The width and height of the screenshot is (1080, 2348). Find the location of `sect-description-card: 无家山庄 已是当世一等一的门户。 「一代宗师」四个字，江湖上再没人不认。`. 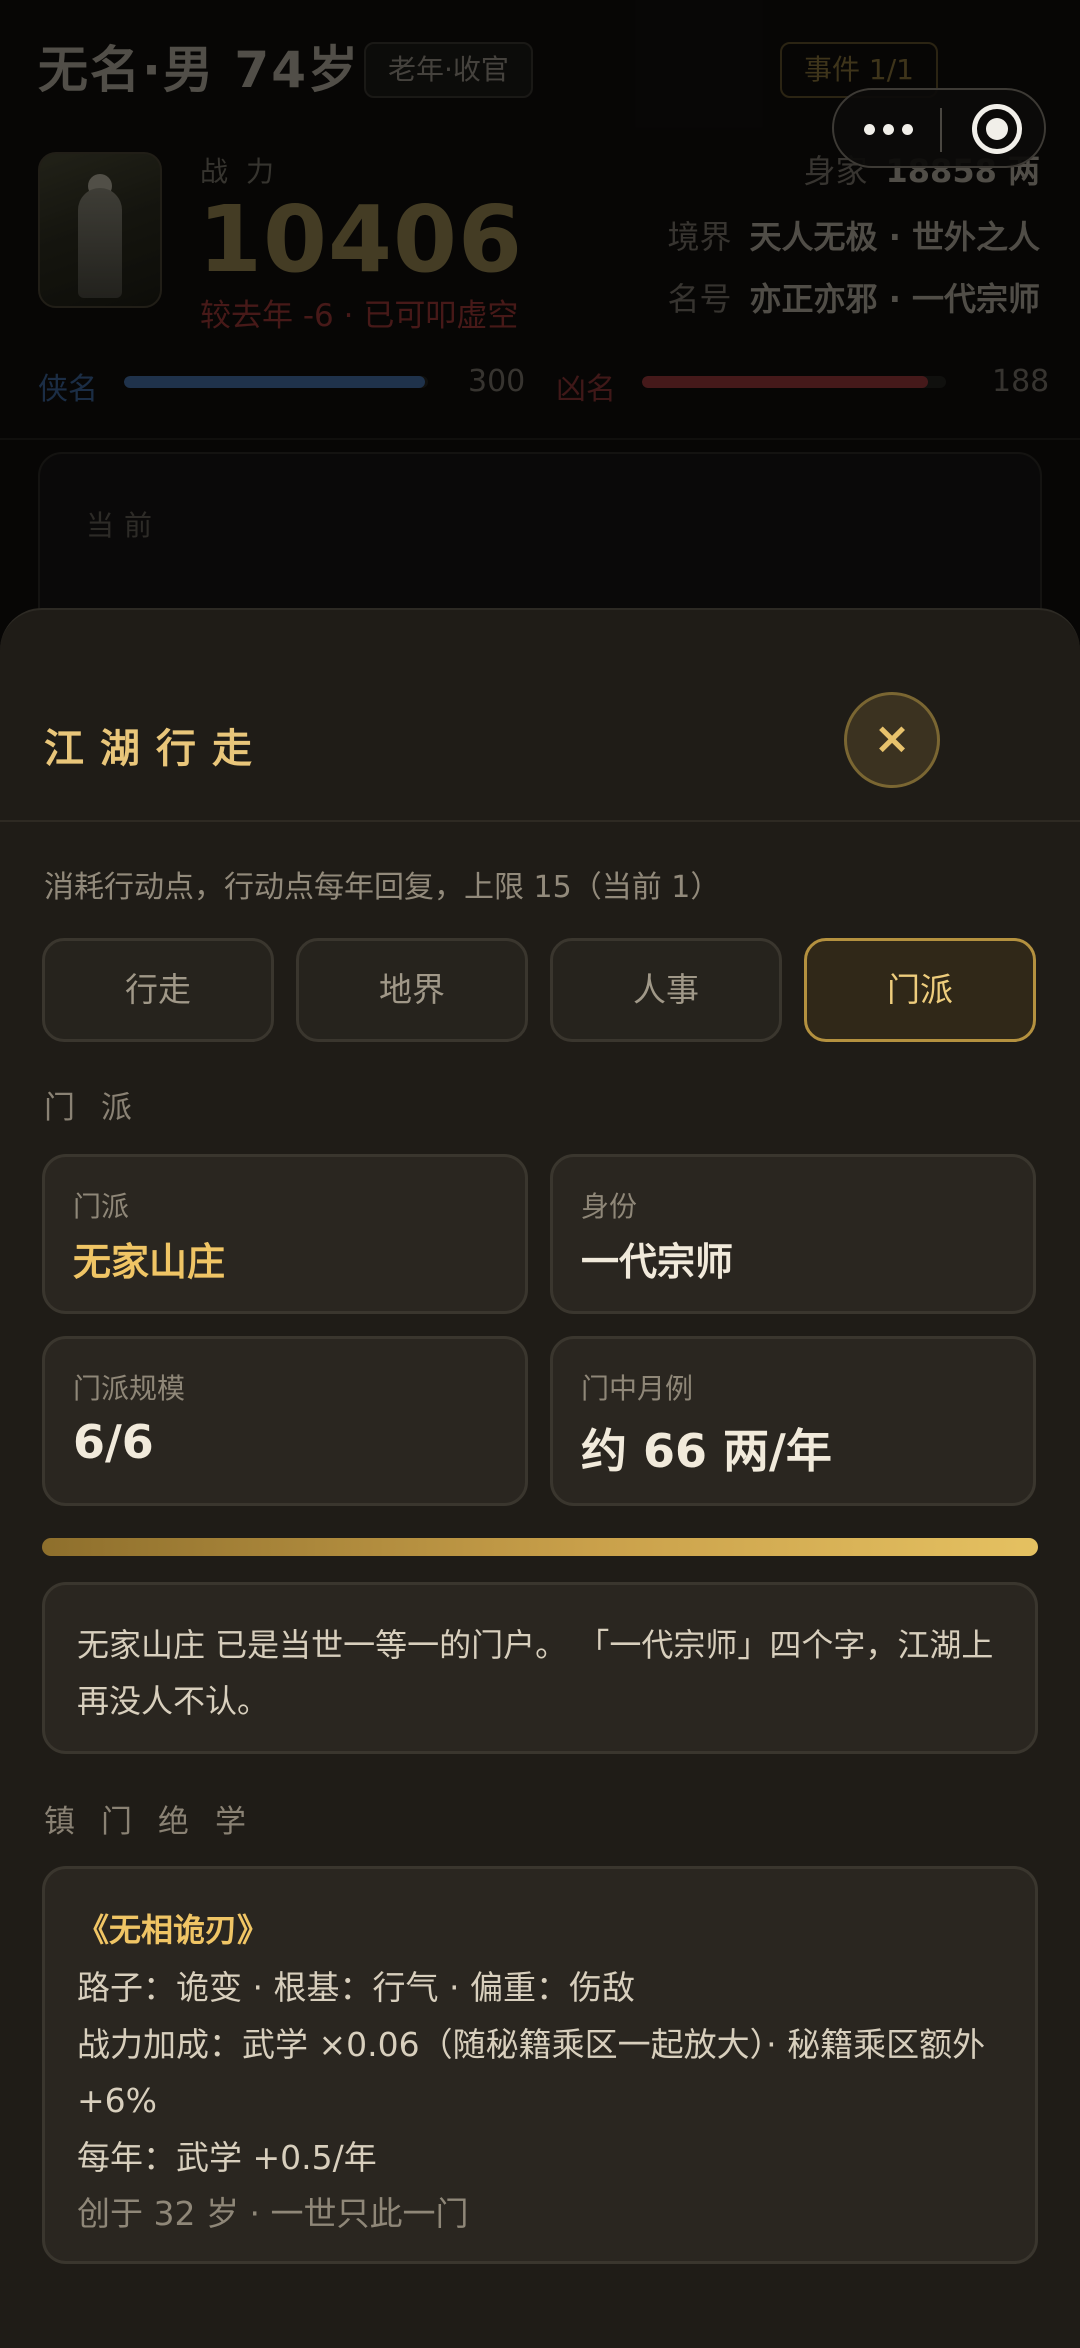

sect-description-card: 无家山庄 已是当世一等一的门户。 「一代宗师」四个字，江湖上再没人不认。 is located at coordinates (540, 1668).